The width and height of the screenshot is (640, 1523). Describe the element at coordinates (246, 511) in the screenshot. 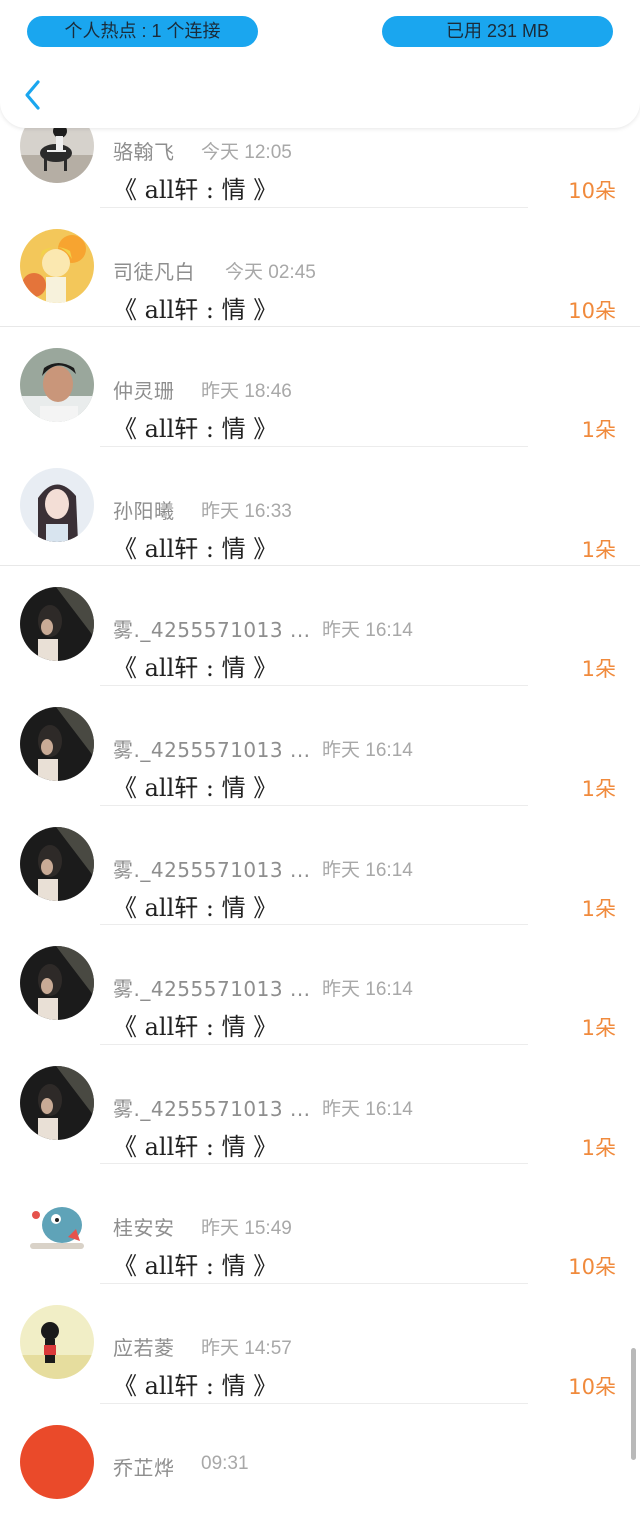

I see `send-time: 昨天 16:33` at that location.